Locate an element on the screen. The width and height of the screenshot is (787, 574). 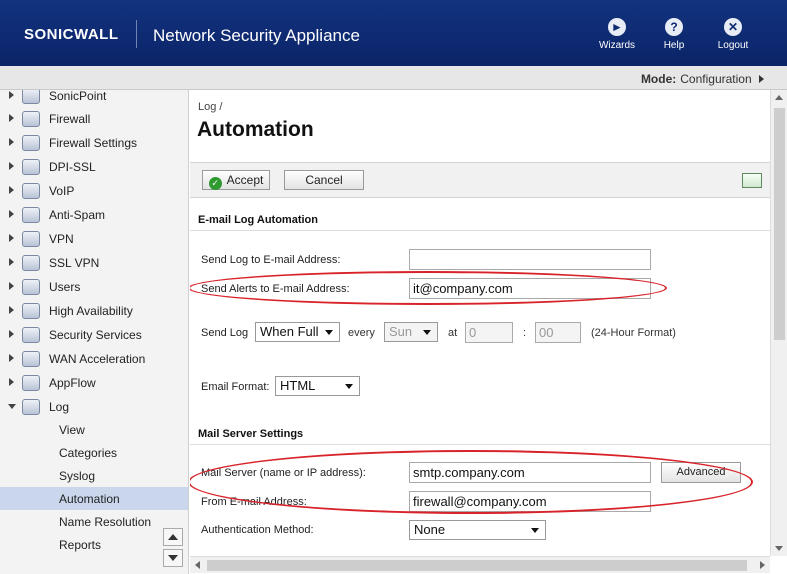
sidebar-item-users: Users is located at coordinates (94, 287).